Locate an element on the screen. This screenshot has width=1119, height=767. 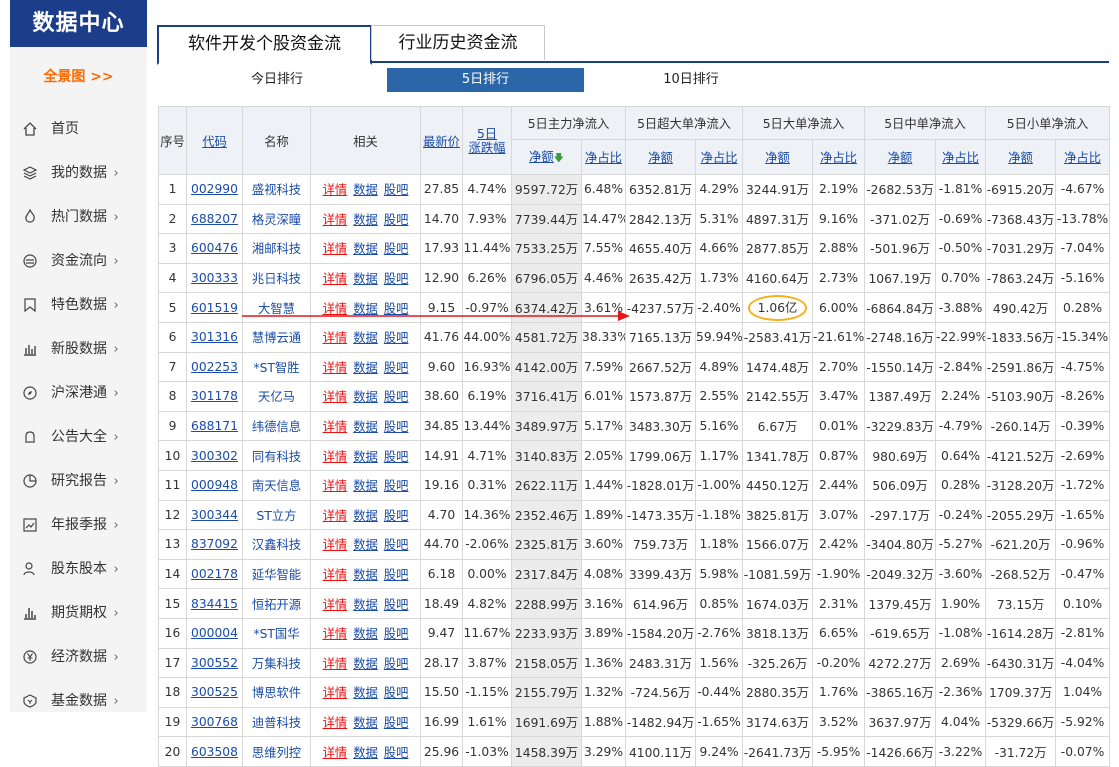
cell-name: 迪普科技 is located at coordinates (276, 722).